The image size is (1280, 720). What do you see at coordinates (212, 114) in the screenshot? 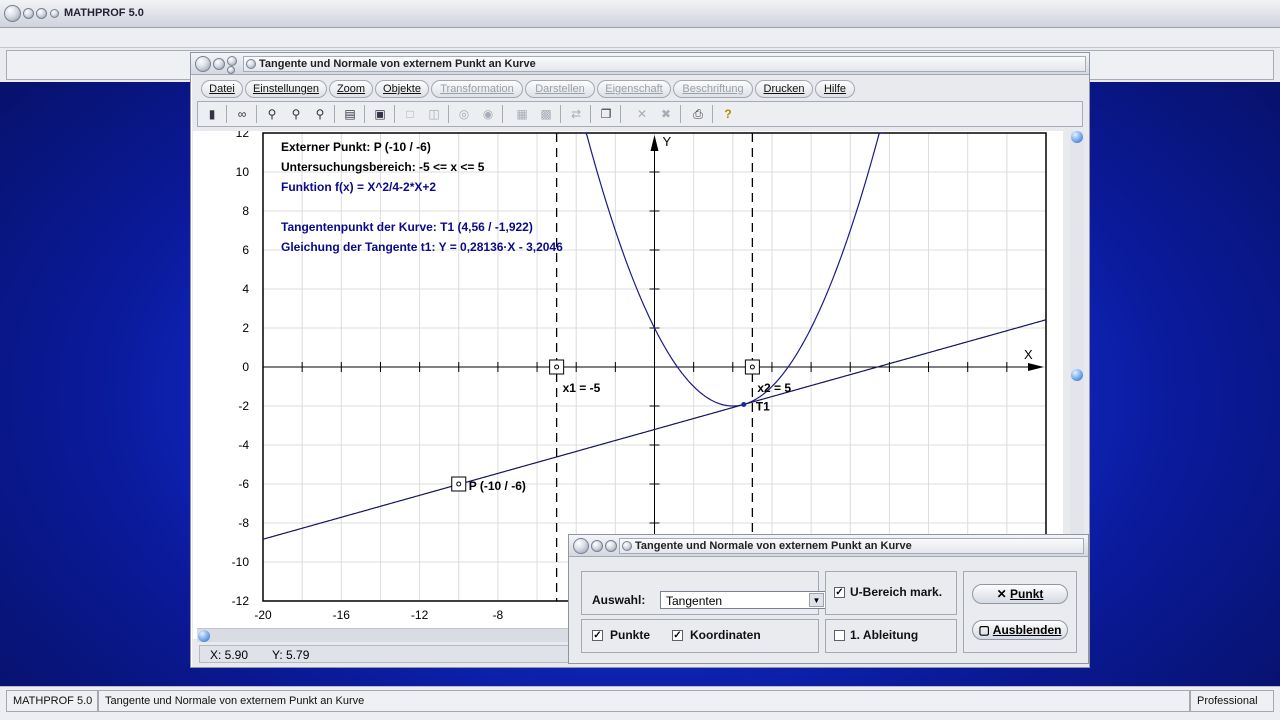
I see `calculator-icon: ▮` at bounding box center [212, 114].